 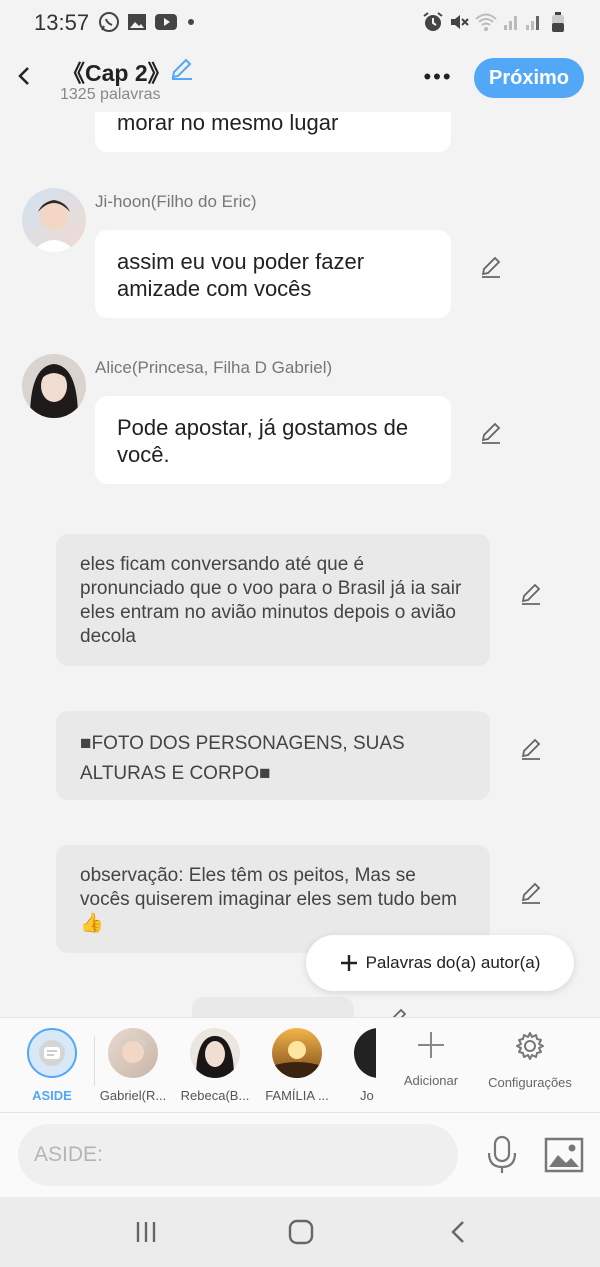 I want to click on home-button, so click(x=301, y=1232).